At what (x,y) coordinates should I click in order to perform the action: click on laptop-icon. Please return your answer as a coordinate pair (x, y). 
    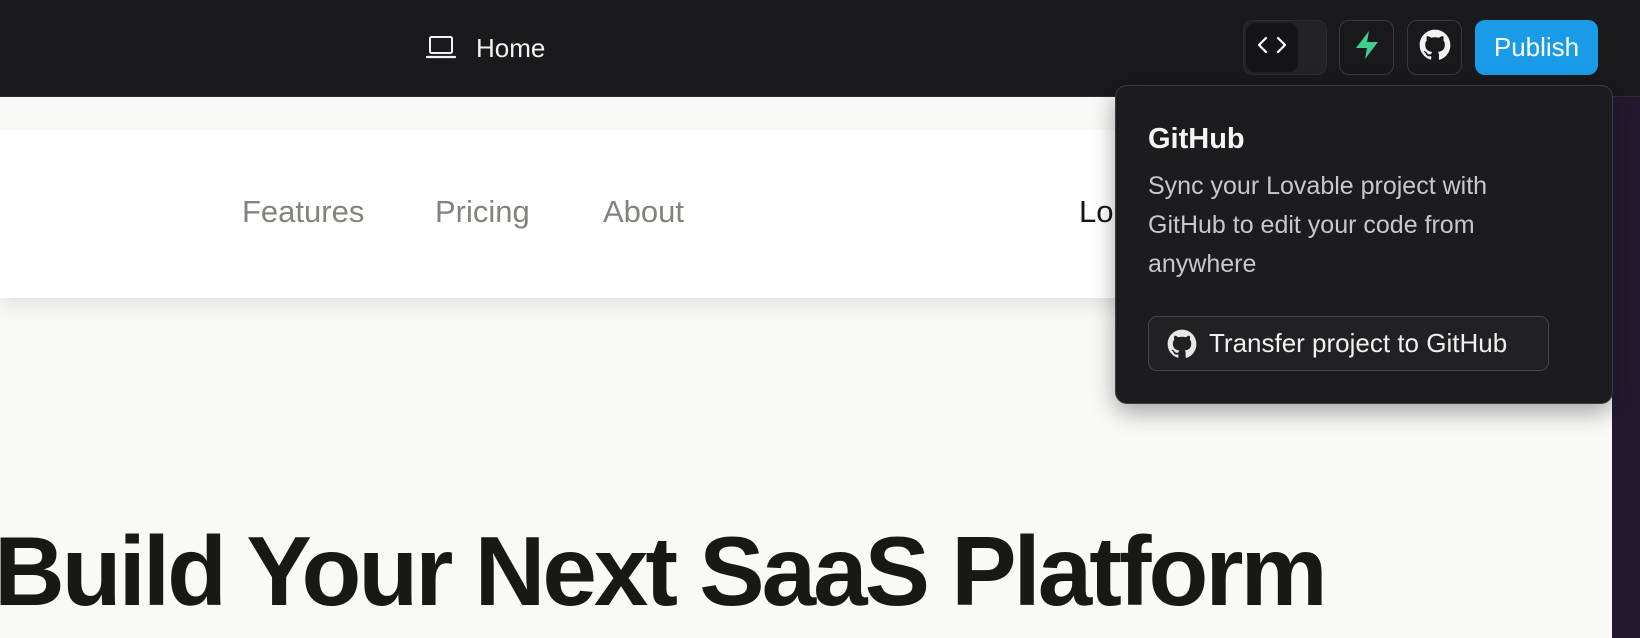
    Looking at the image, I should click on (441, 48).